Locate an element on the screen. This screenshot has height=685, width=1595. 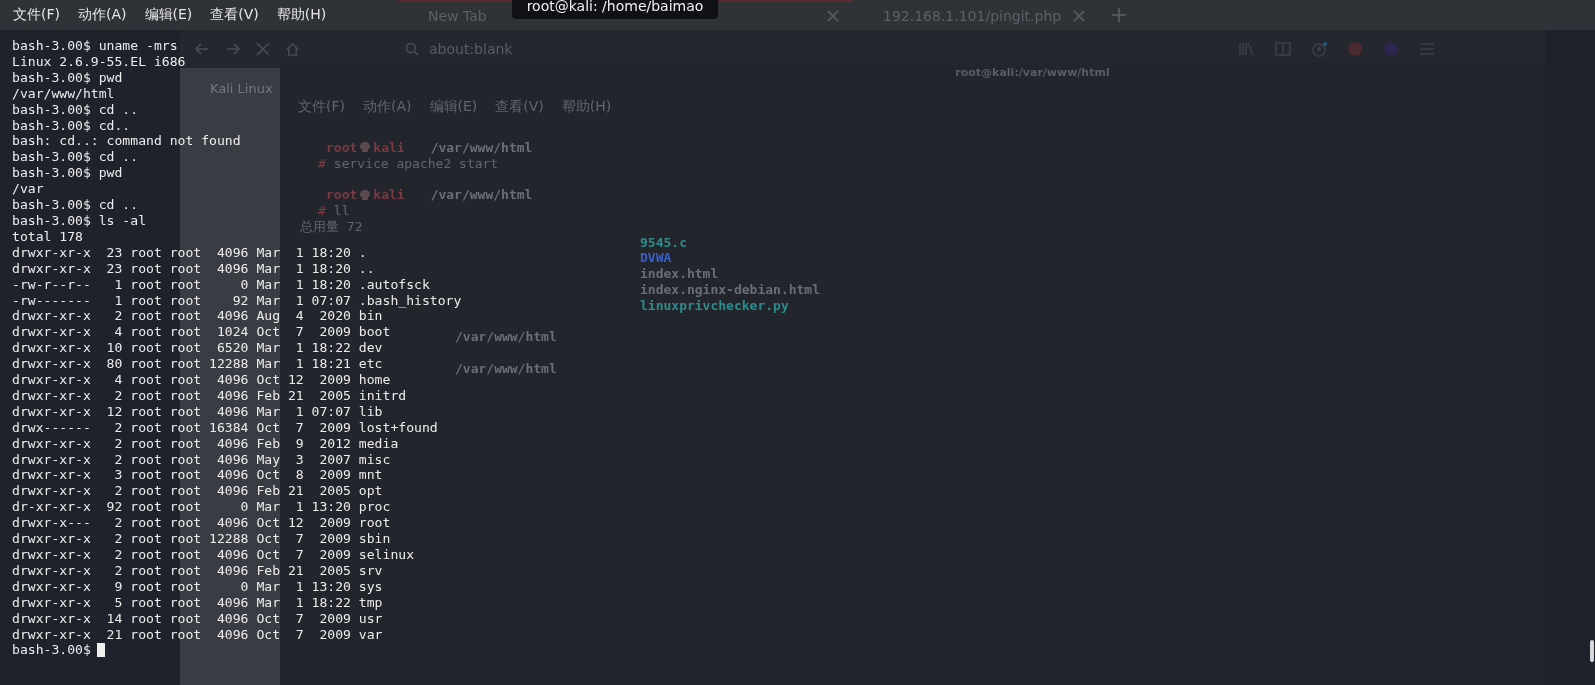
terminal-line: drwxr-xr-x 2 root root 4096 Aug 4 2020 bin is located at coordinates (197, 316).